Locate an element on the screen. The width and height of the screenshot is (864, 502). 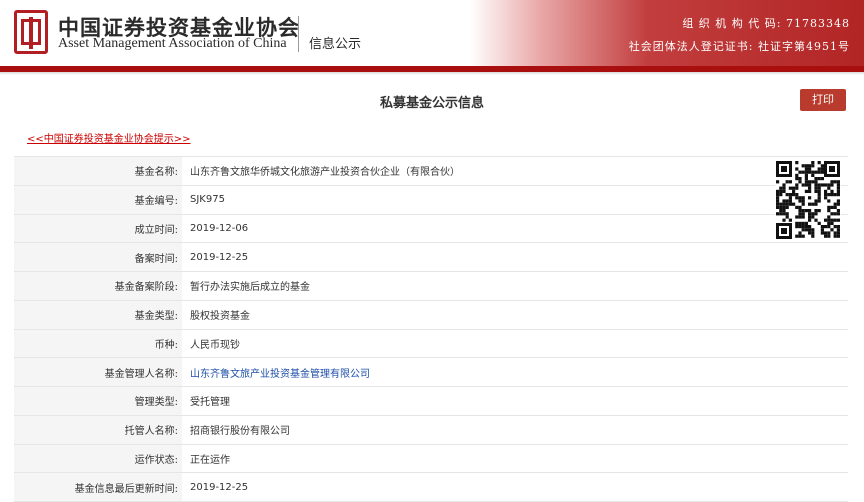
established-date-value: 2019-12-06 is located at coordinates (515, 229).